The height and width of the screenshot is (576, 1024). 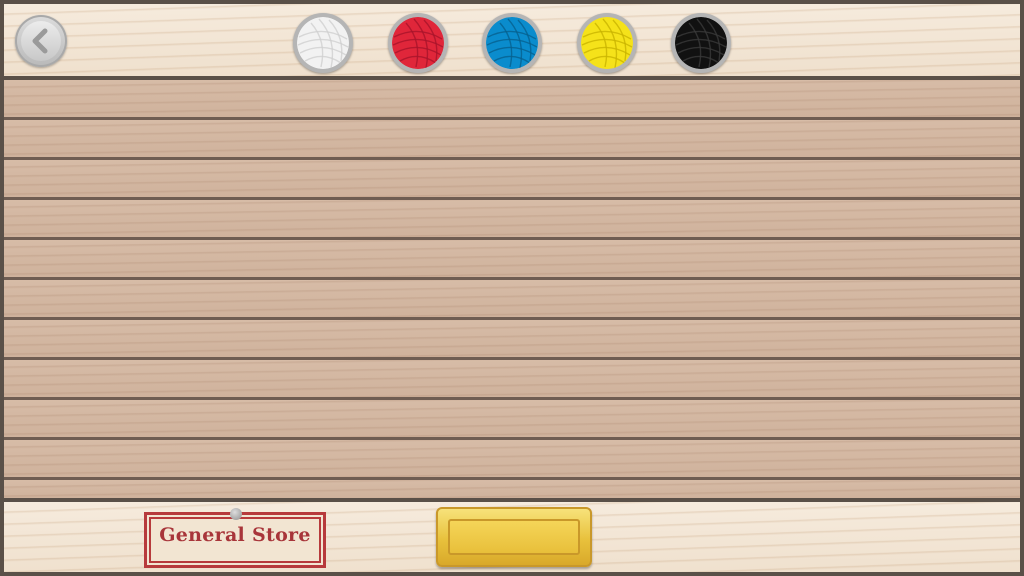 I want to click on back-button, so click(x=41, y=41).